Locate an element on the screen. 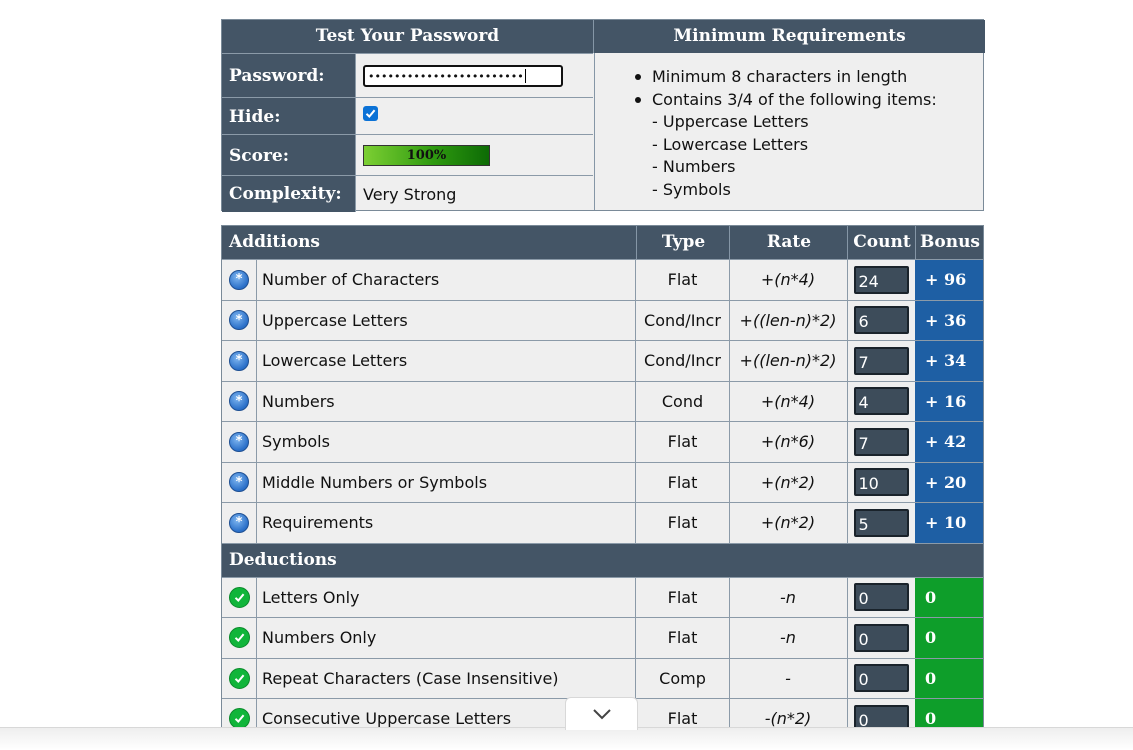 The width and height of the screenshot is (1133, 750). requirement-item: - Symbols is located at coordinates (691, 189).